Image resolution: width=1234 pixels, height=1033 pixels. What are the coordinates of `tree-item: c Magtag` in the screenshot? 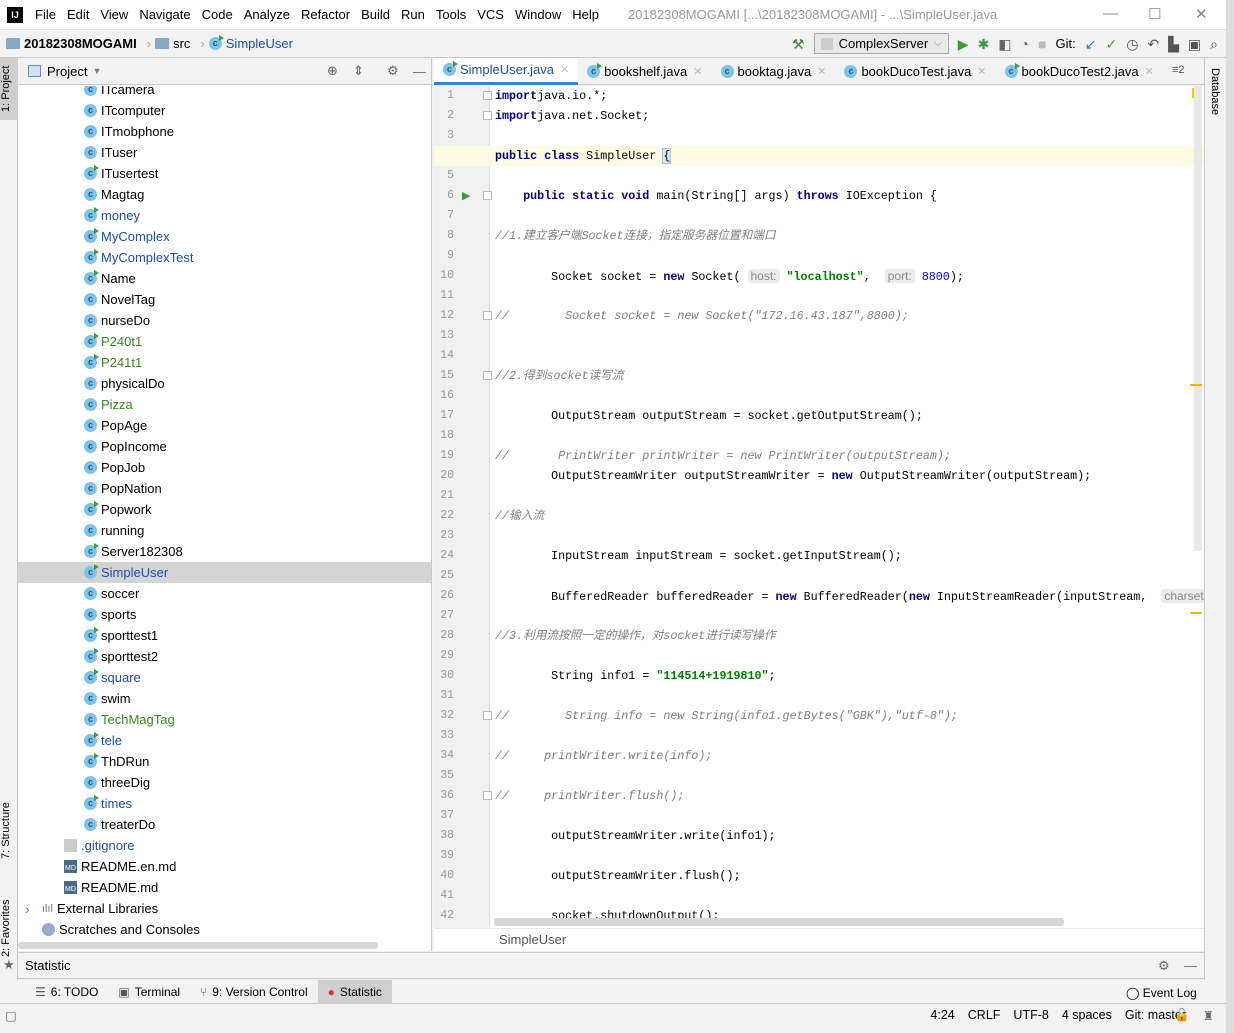 It's located at (224, 194).